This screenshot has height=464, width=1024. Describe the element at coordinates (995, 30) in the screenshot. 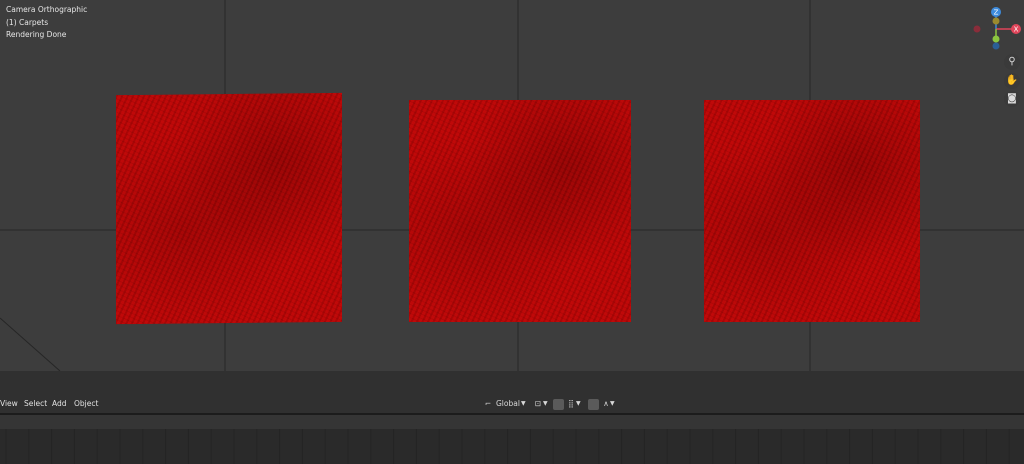

I see `navigation-gizmo: Z X` at that location.